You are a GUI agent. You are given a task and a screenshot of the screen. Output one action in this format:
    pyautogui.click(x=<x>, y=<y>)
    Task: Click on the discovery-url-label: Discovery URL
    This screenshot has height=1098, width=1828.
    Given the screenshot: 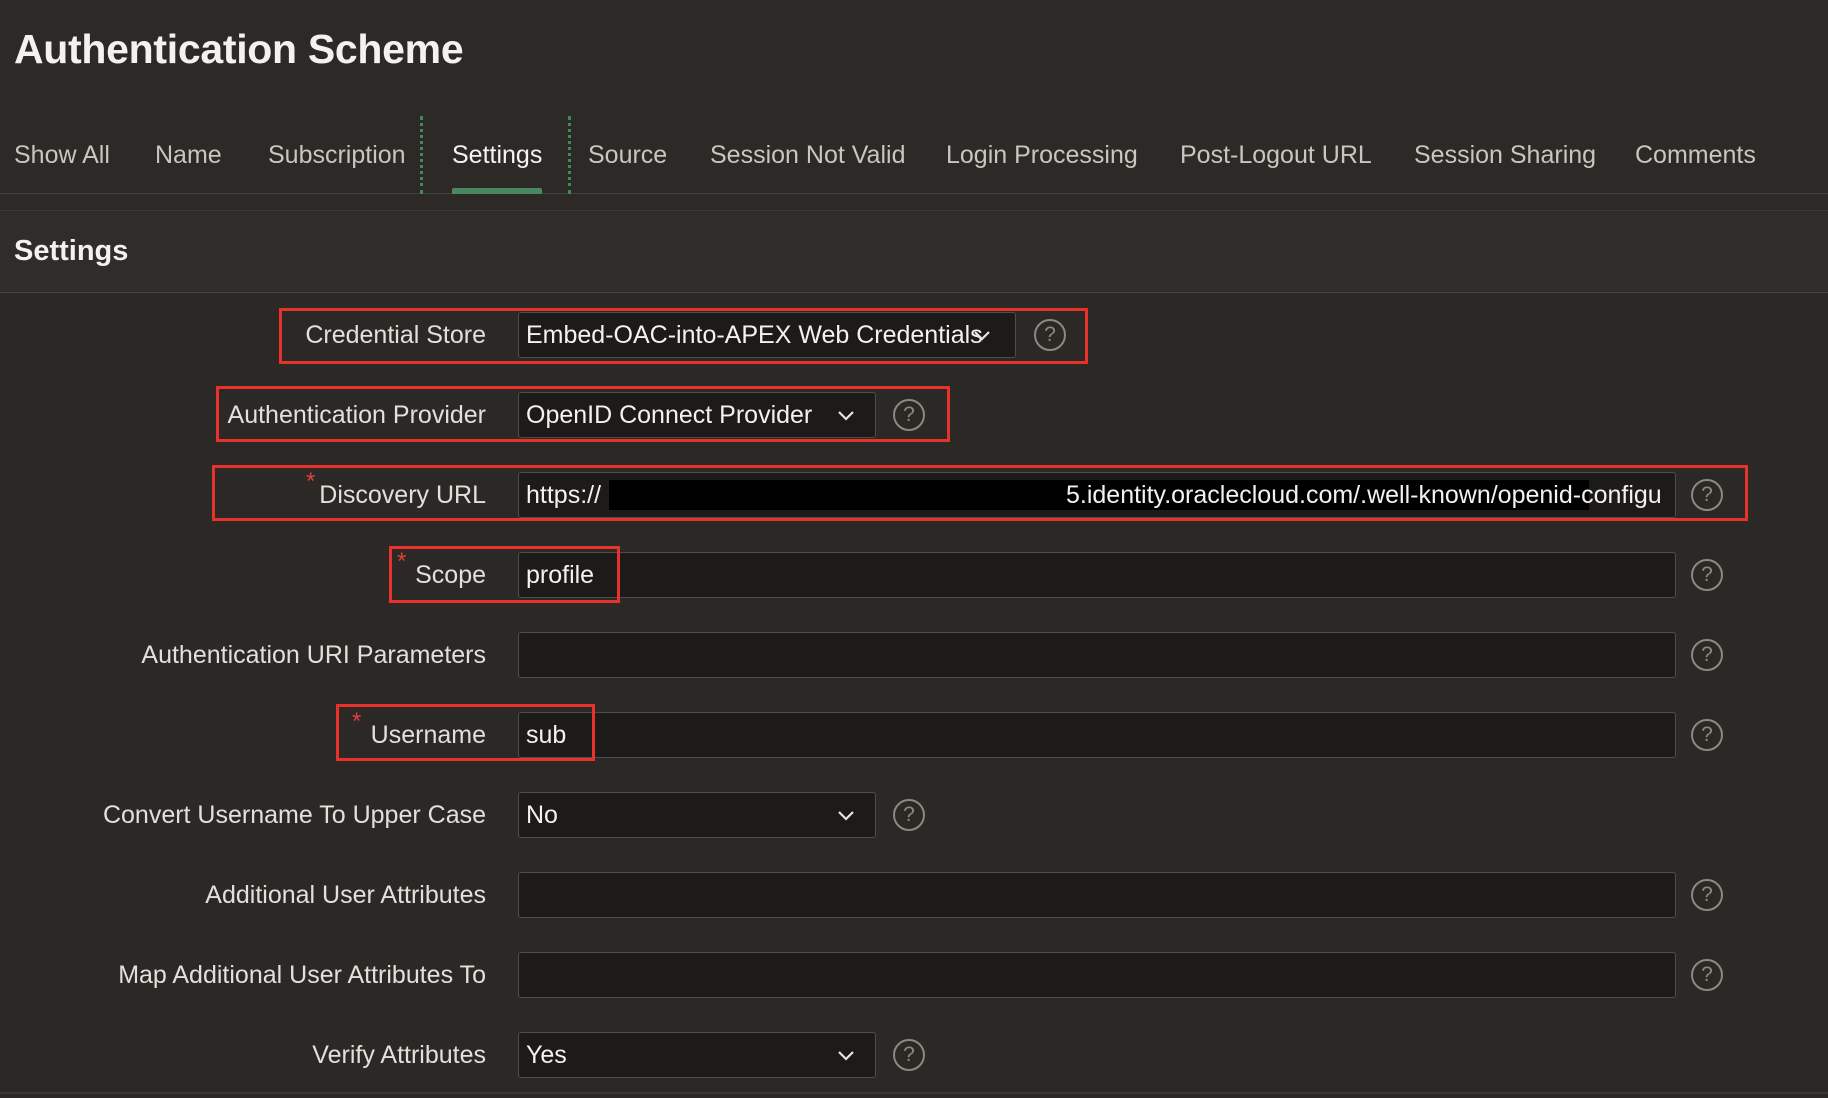 What is the action you would take?
    pyautogui.click(x=402, y=495)
    